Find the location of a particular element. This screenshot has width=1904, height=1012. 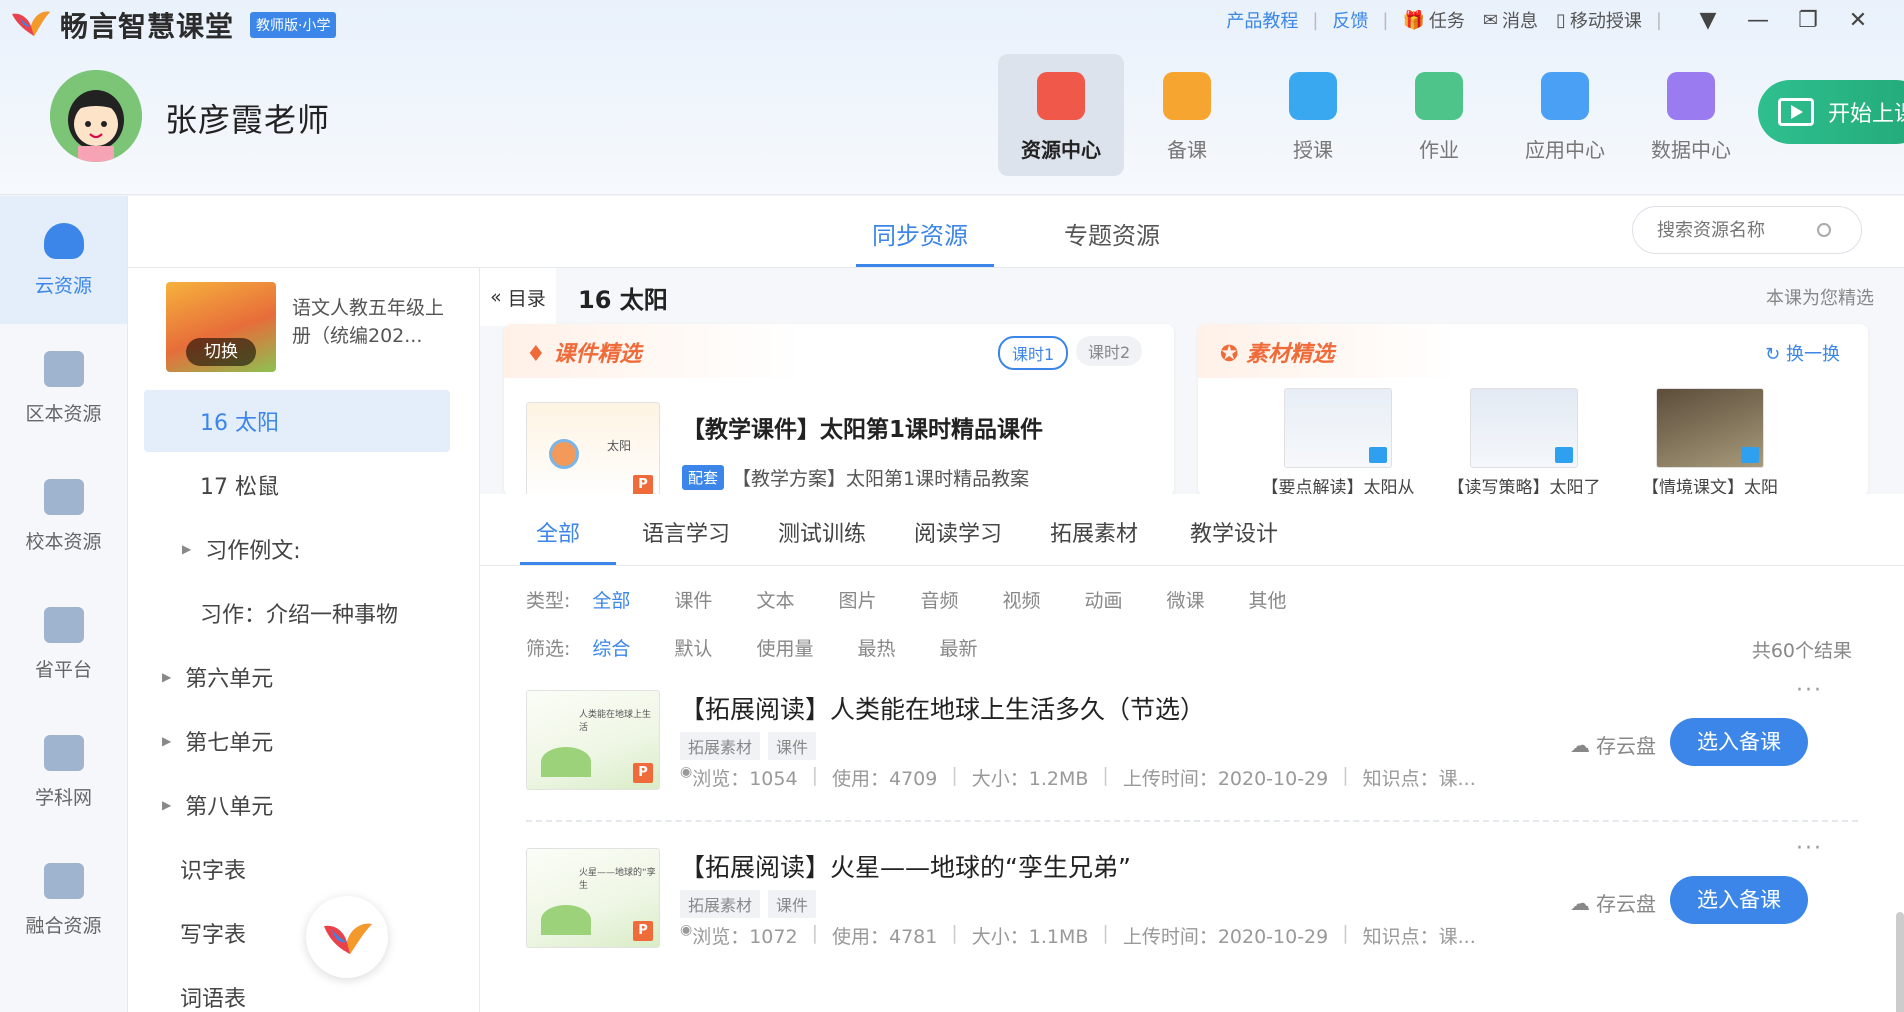

meta-views: 浏览：1072 is located at coordinates (745, 937).